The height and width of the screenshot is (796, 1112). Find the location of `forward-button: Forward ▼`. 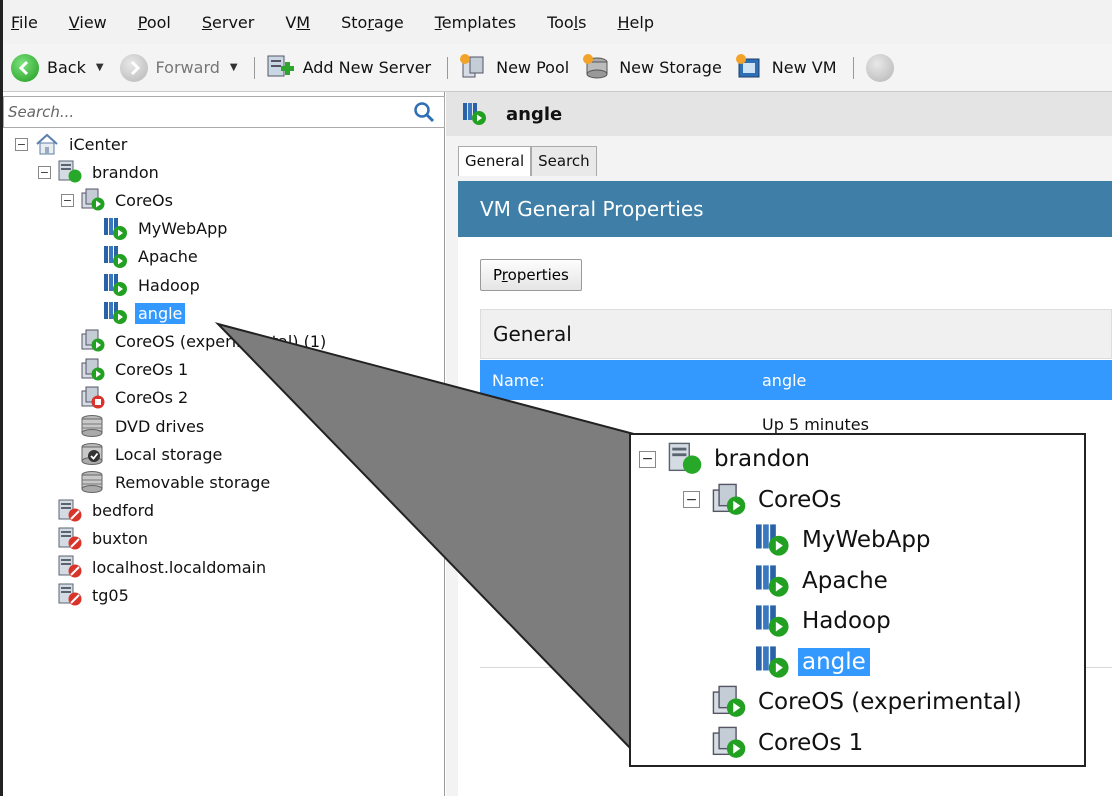

forward-button: Forward ▼ is located at coordinates (178, 67).